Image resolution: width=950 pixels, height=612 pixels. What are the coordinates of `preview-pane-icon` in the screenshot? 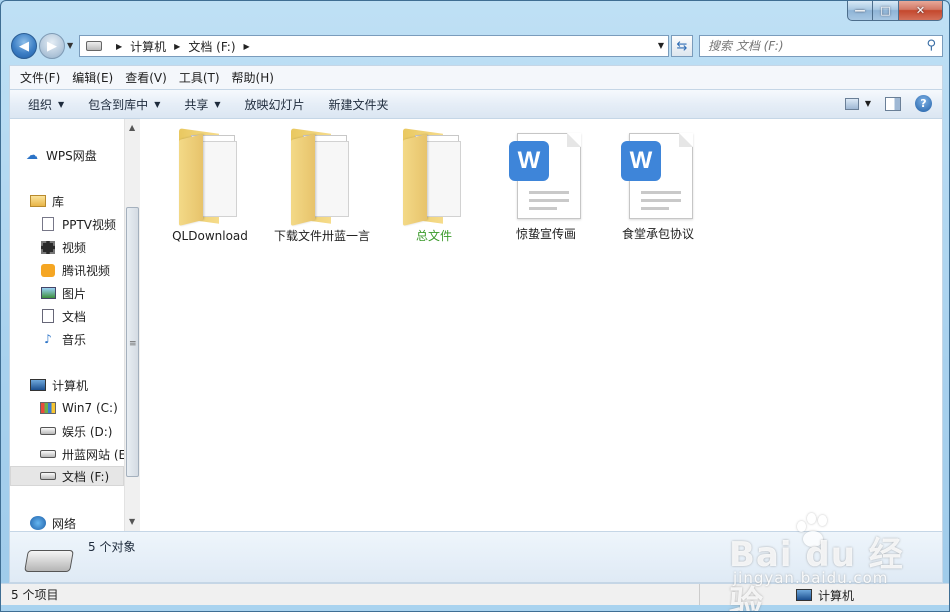 It's located at (893, 103).